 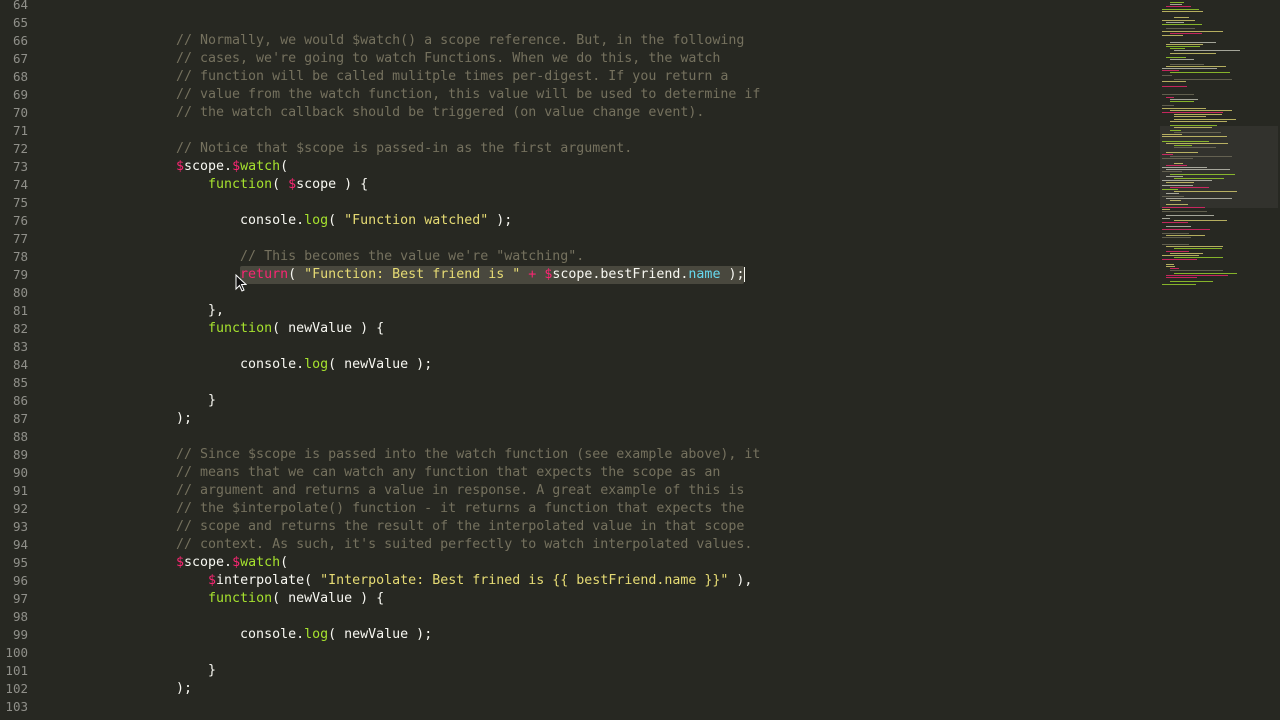 I want to click on line-number: 83, so click(x=20, y=346).